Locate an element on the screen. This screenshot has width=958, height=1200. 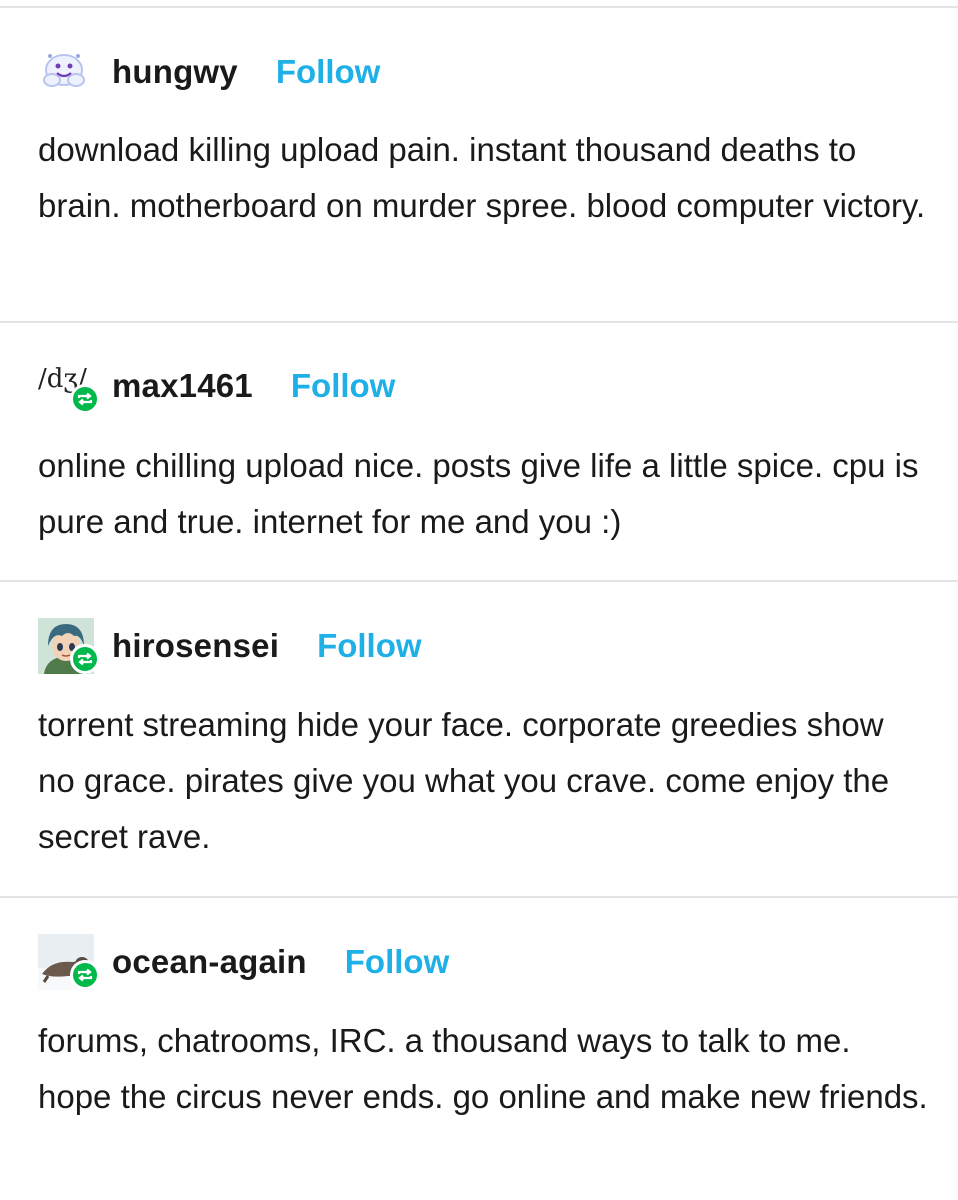
username: ocean-again is located at coordinates (209, 962).